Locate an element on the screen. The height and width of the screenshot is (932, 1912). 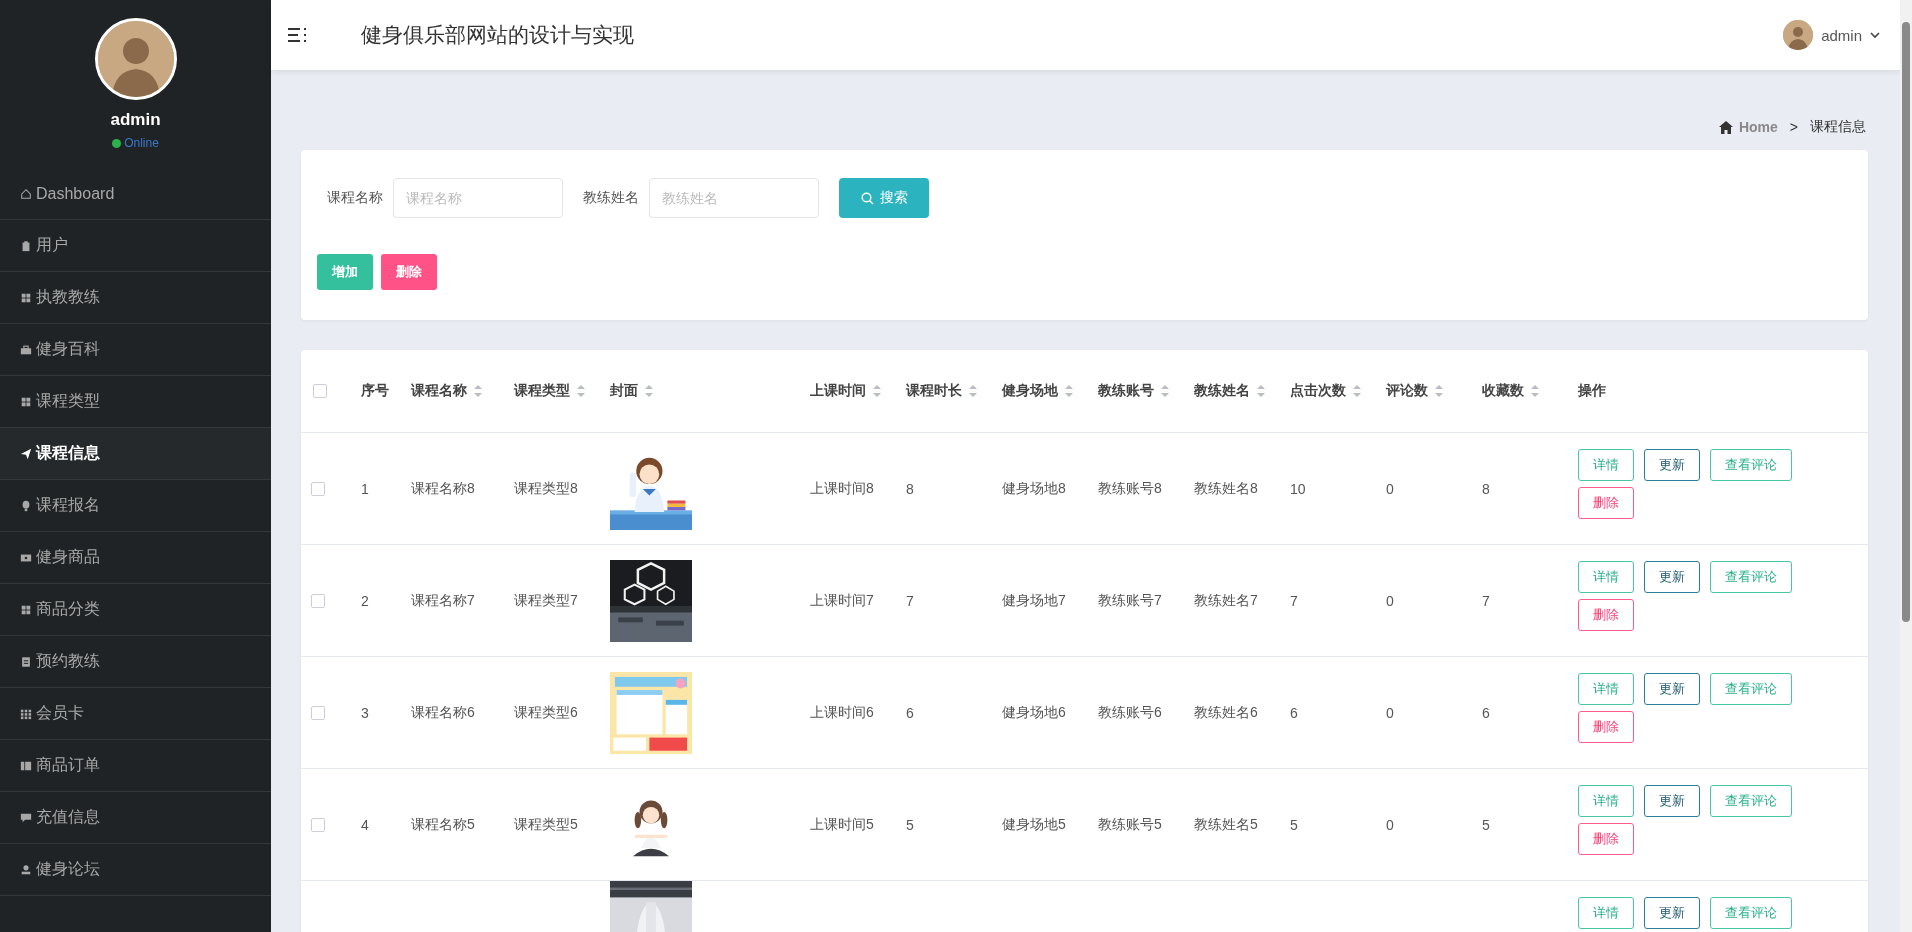
table-cell: 教练姓名7 is located at coordinates (1226, 600).